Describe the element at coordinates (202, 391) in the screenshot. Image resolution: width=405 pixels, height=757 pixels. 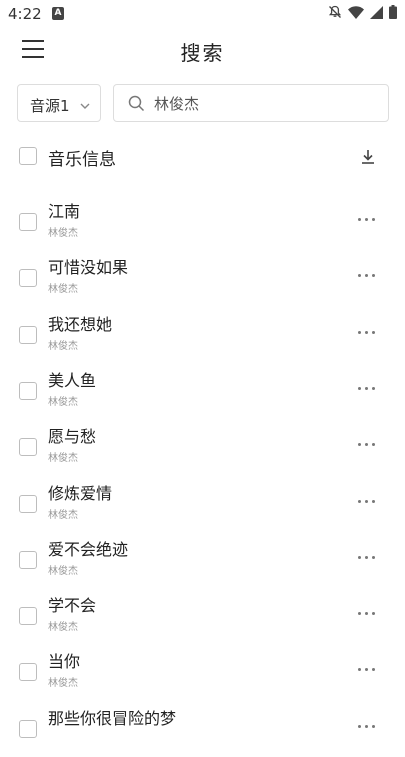
I see `song-list-item: 美人鱼 林俊杰` at that location.